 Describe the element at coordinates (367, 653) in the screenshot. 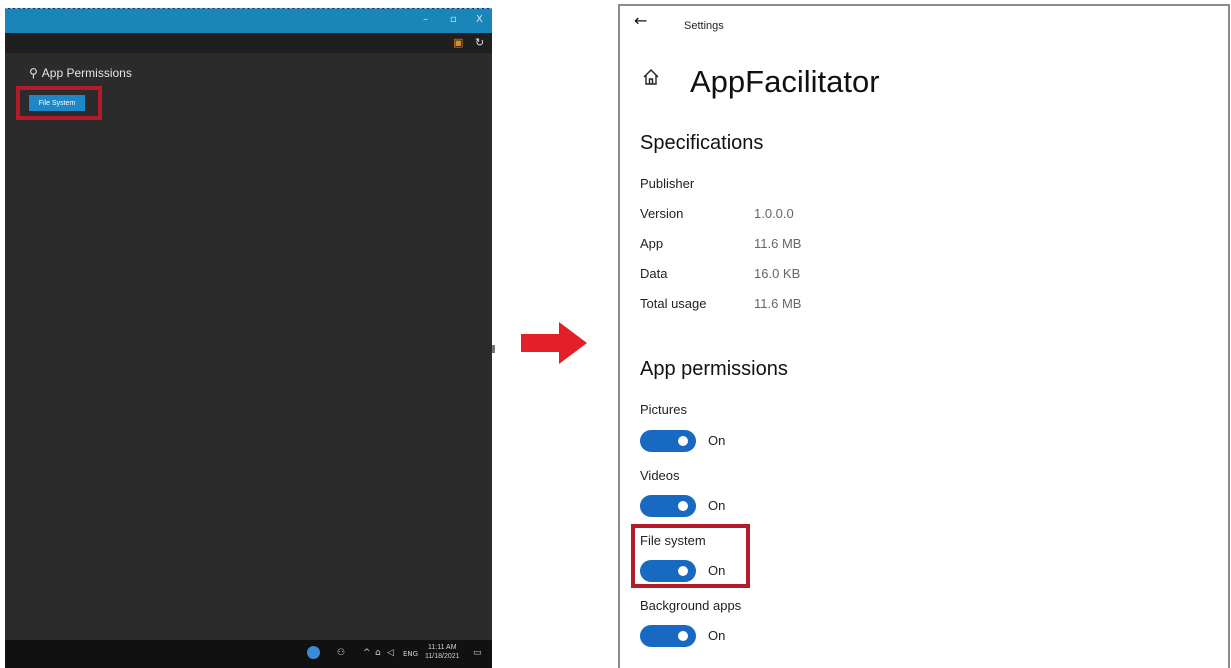

I see `chevron-up-icon: ^` at that location.